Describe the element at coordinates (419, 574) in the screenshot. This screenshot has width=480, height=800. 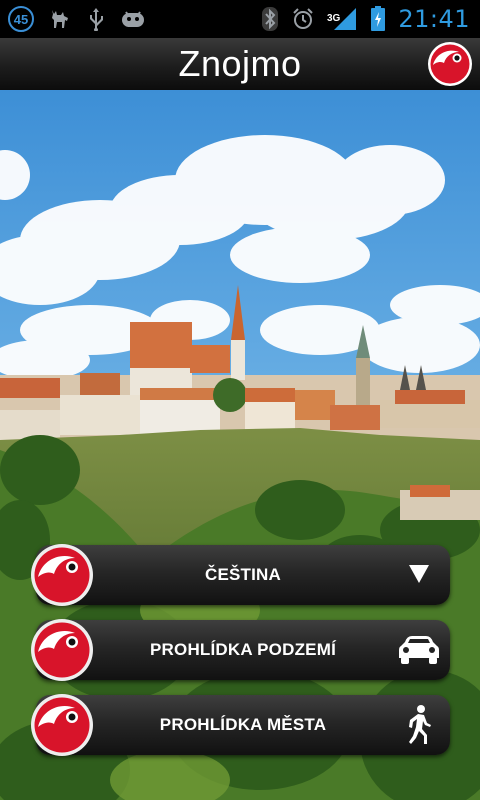
I see `dropdown-triangle-icon` at that location.